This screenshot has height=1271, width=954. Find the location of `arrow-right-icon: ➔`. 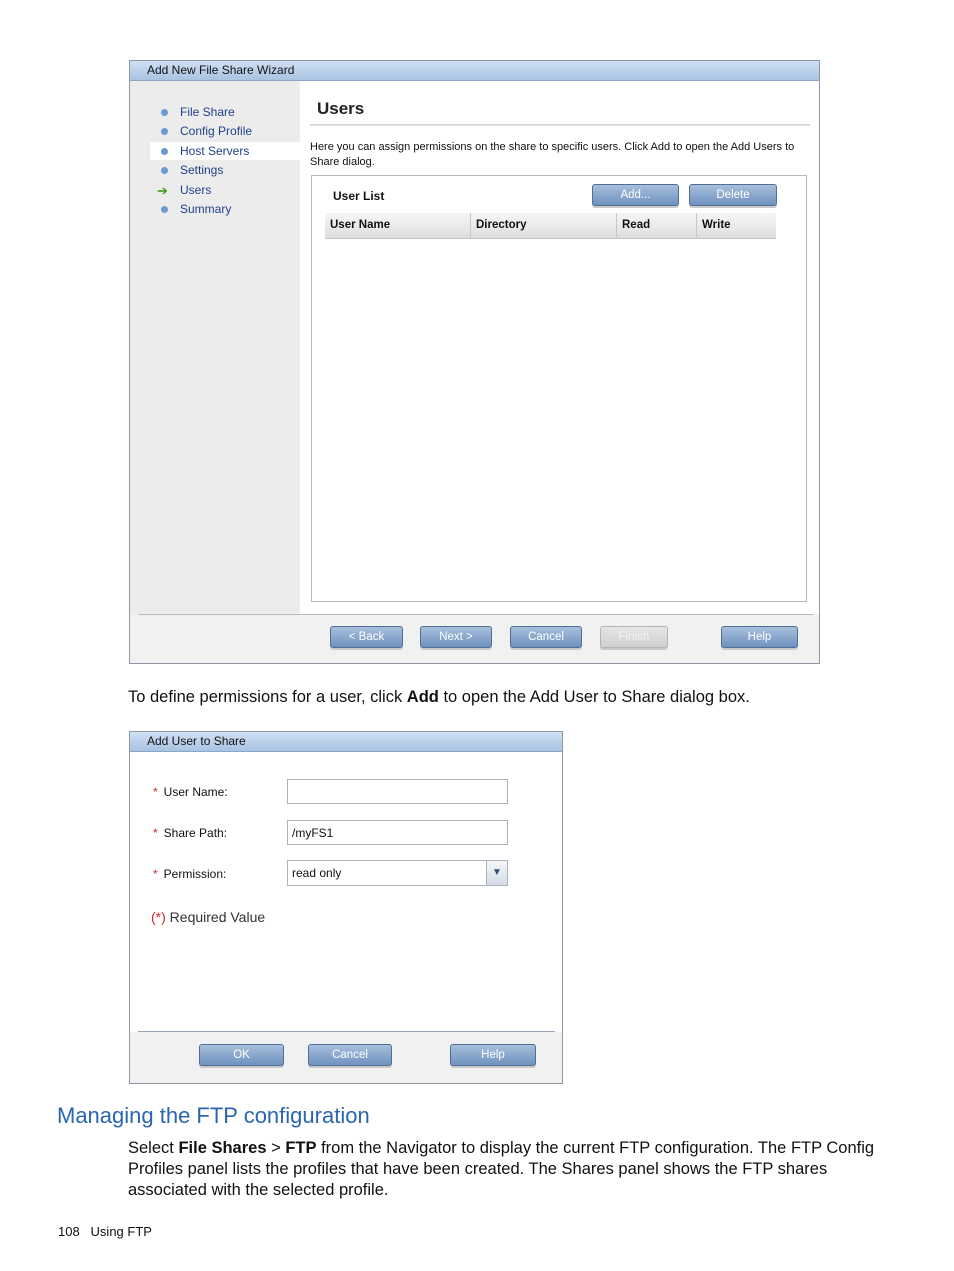

arrow-right-icon: ➔ is located at coordinates (162, 190).